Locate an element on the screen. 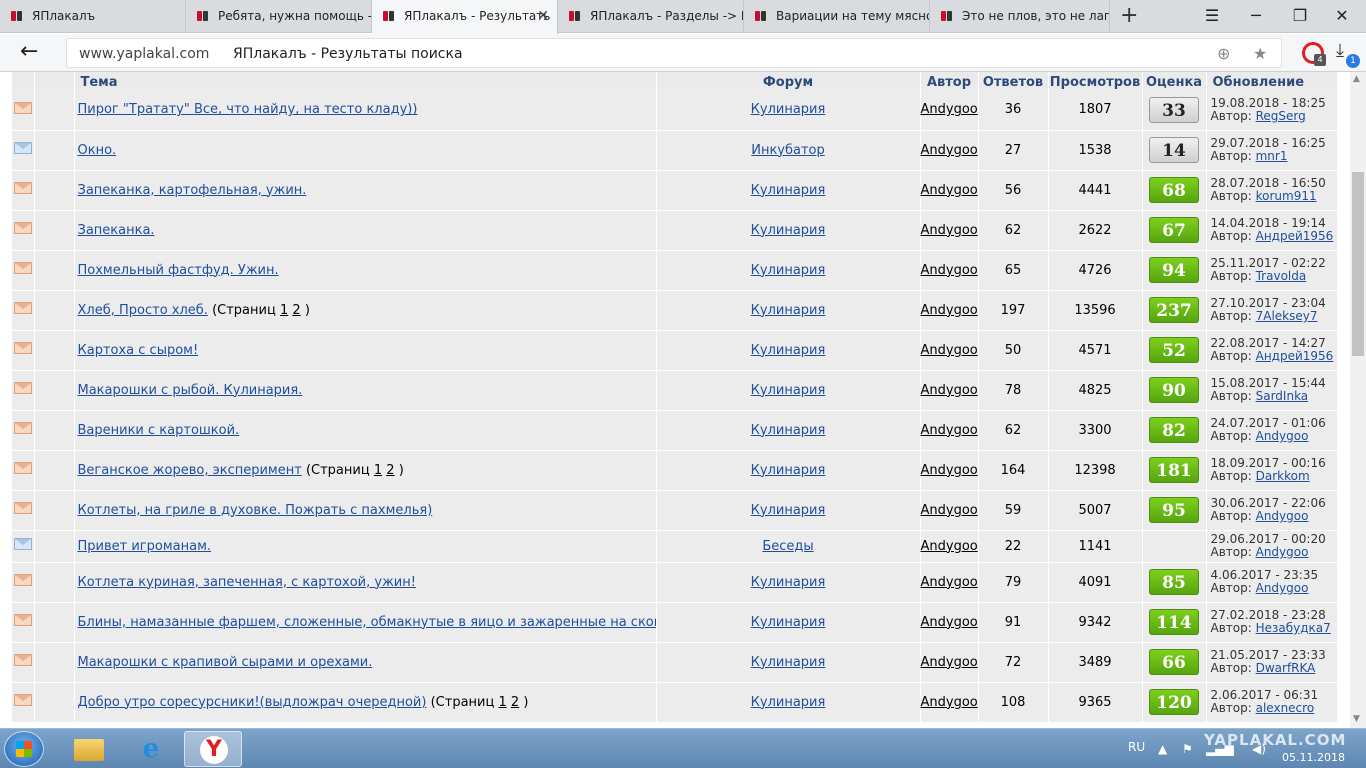 The height and width of the screenshot is (768, 1366). last-author-link: korum911 is located at coordinates (1286, 196).